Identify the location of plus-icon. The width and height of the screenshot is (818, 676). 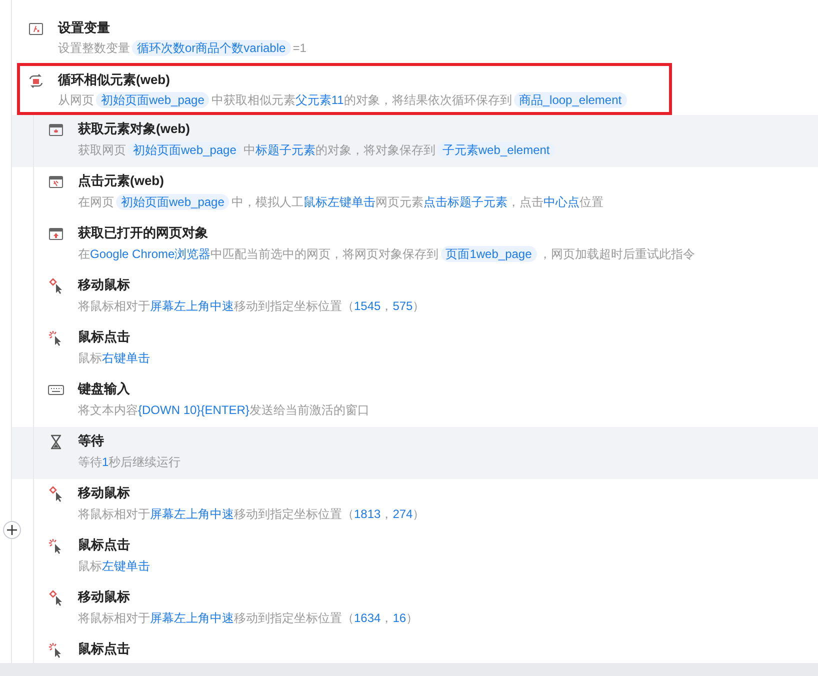
(12, 530).